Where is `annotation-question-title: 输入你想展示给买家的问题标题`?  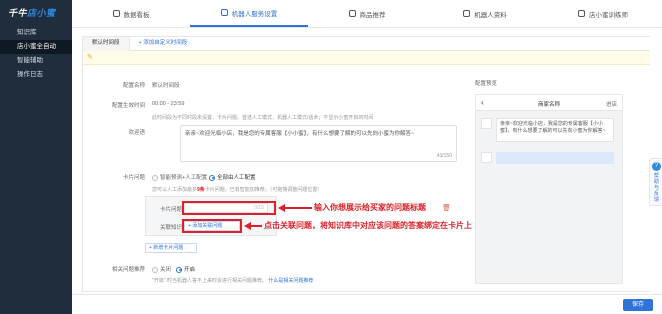
annotation-question-title: 输入你想展示给买家的问题标题 is located at coordinates (370, 207).